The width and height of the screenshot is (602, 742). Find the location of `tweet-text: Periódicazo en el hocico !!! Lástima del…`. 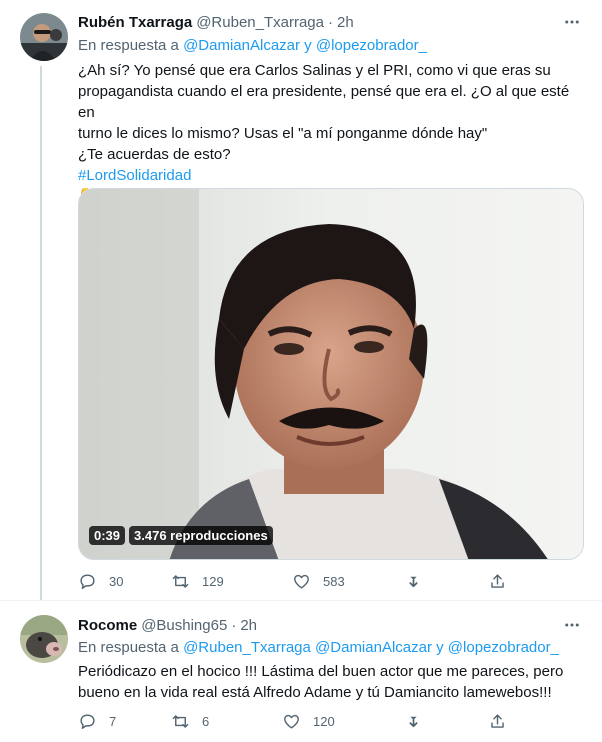

tweet-text: Periódicazo en el hocico !!! Lástima del… is located at coordinates (333, 682).